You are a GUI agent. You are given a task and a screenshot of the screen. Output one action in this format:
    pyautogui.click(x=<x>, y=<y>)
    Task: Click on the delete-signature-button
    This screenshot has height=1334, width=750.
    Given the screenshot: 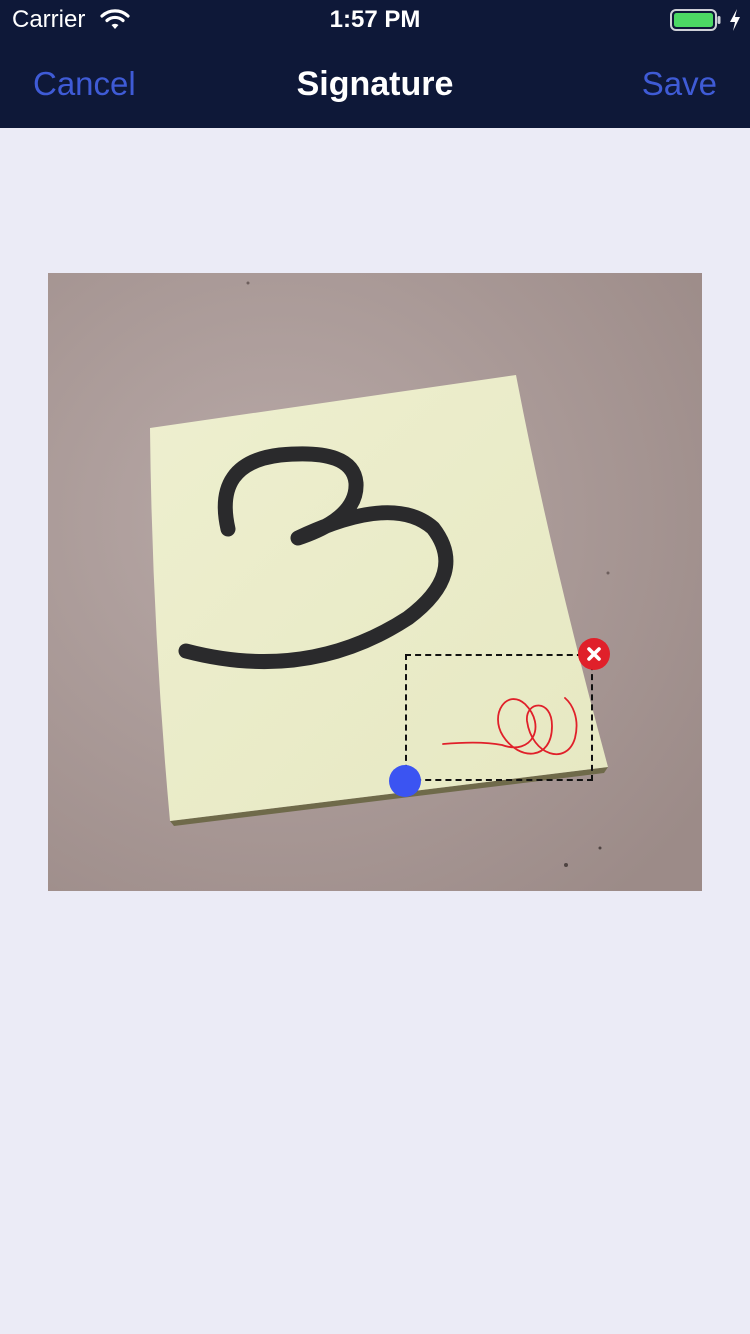 What is the action you would take?
    pyautogui.click(x=594, y=654)
    